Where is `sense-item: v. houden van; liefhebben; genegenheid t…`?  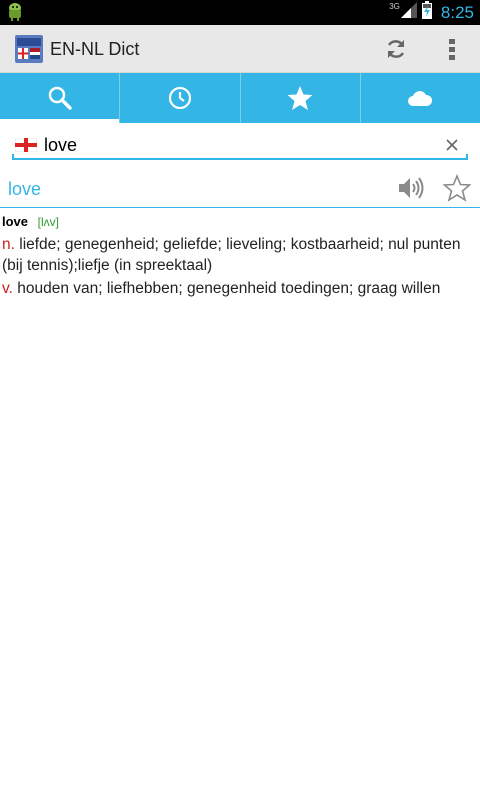
sense-item: v. houden van; liefhebben; genegenheid t… is located at coordinates (240, 288).